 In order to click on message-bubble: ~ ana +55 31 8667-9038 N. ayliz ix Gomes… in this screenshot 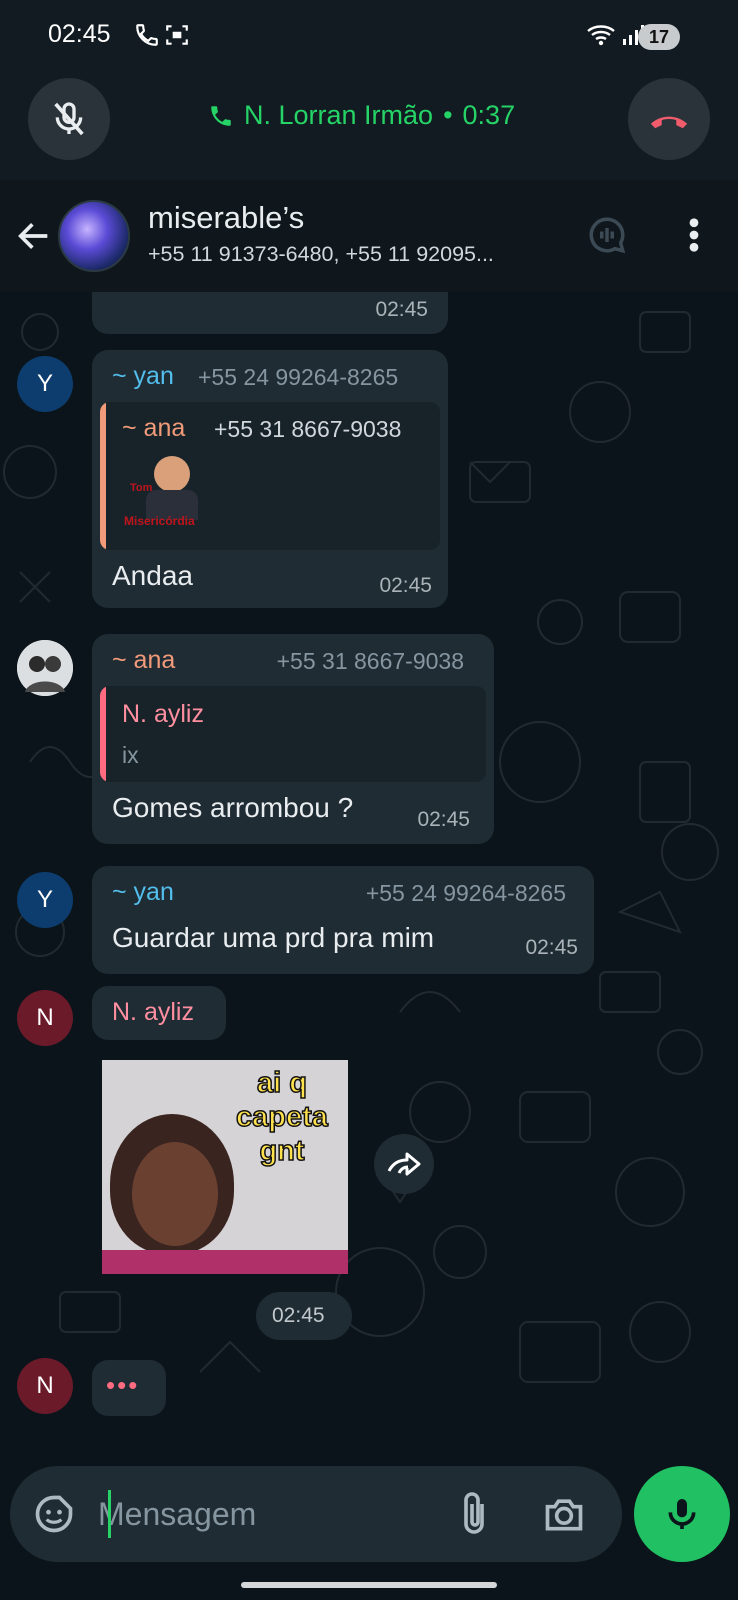, I will do `click(293, 739)`.